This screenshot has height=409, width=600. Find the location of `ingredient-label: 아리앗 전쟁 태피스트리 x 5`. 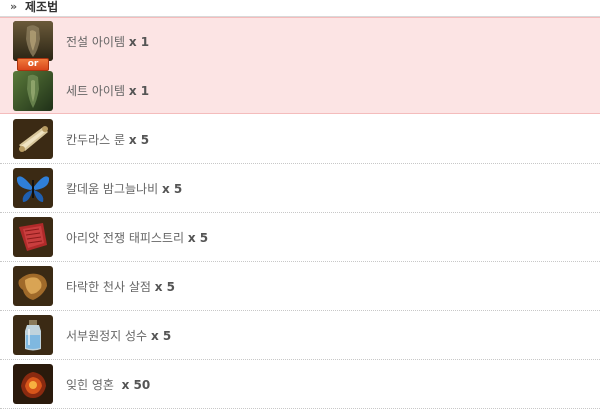

ingredient-label: 아리앗 전쟁 태피스트리 x 5 is located at coordinates (137, 238).